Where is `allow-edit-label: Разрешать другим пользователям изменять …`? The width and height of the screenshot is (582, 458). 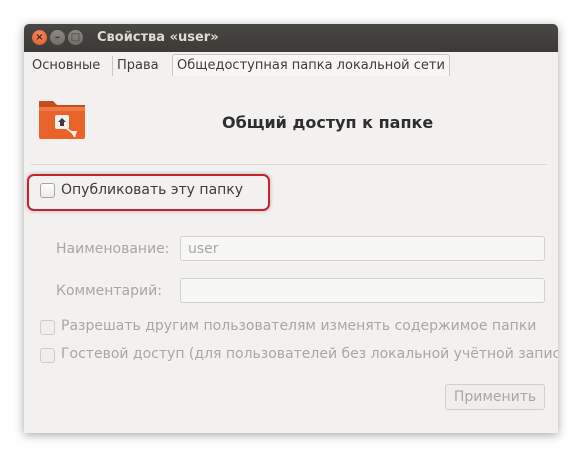
allow-edit-label: Разрешать другим пользователям изменять … is located at coordinates (298, 326).